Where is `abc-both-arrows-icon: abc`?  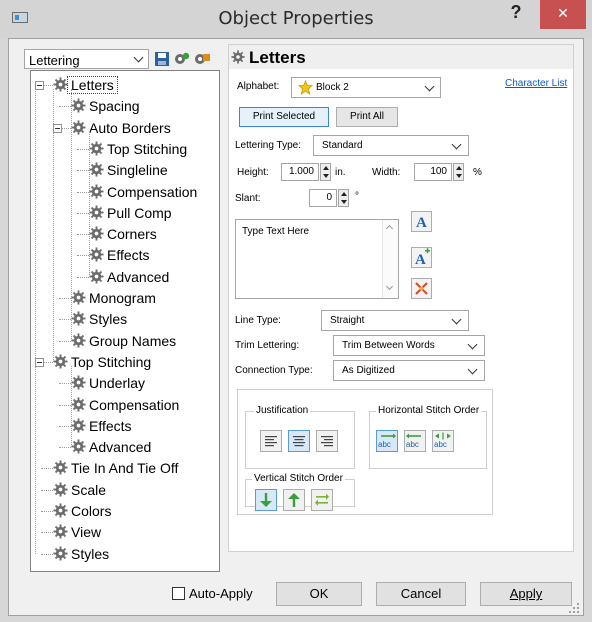
abc-both-arrows-icon: abc is located at coordinates (442, 440).